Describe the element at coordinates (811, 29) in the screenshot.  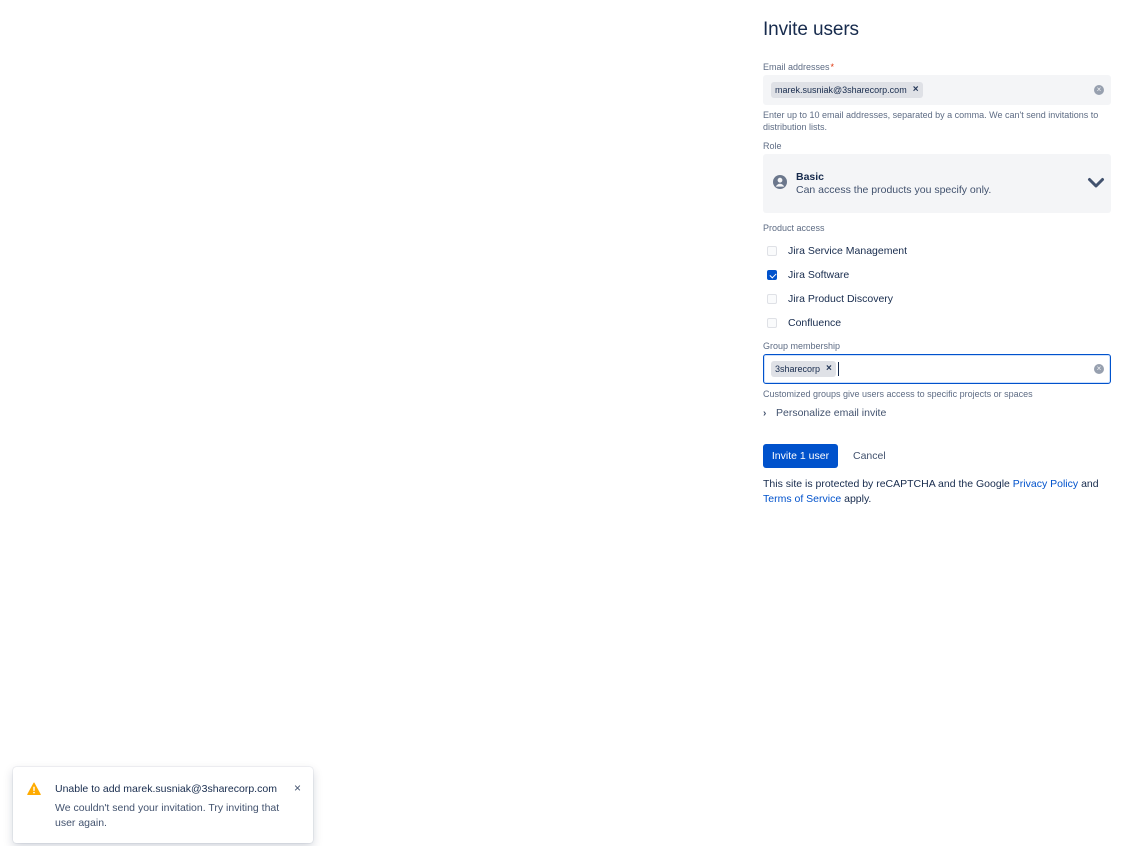
I see `page-title: Invite users` at that location.